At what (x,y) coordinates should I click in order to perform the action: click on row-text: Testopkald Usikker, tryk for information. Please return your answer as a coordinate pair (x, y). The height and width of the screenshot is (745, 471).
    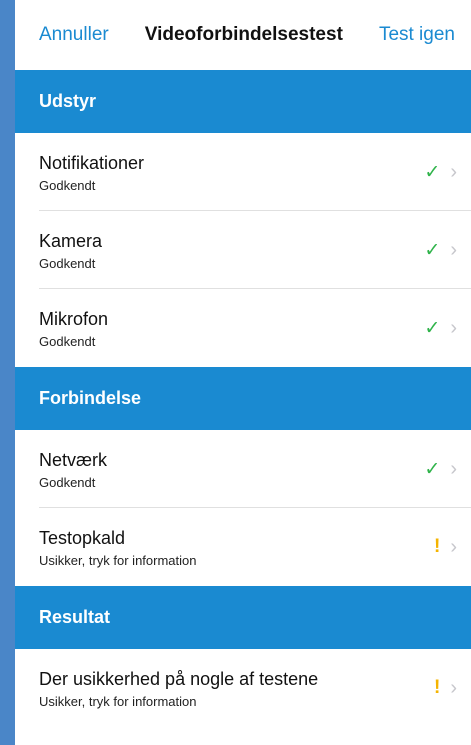
    Looking at the image, I should click on (118, 547).